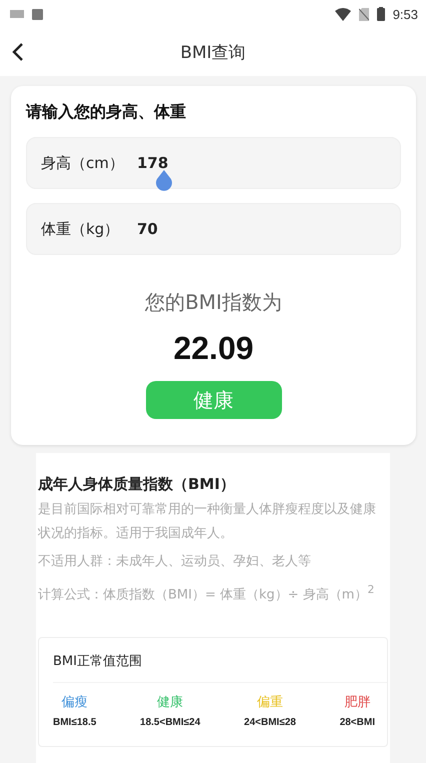 The height and width of the screenshot is (763, 426). Describe the element at coordinates (170, 703) in the screenshot. I see `category-label: 健康` at that location.